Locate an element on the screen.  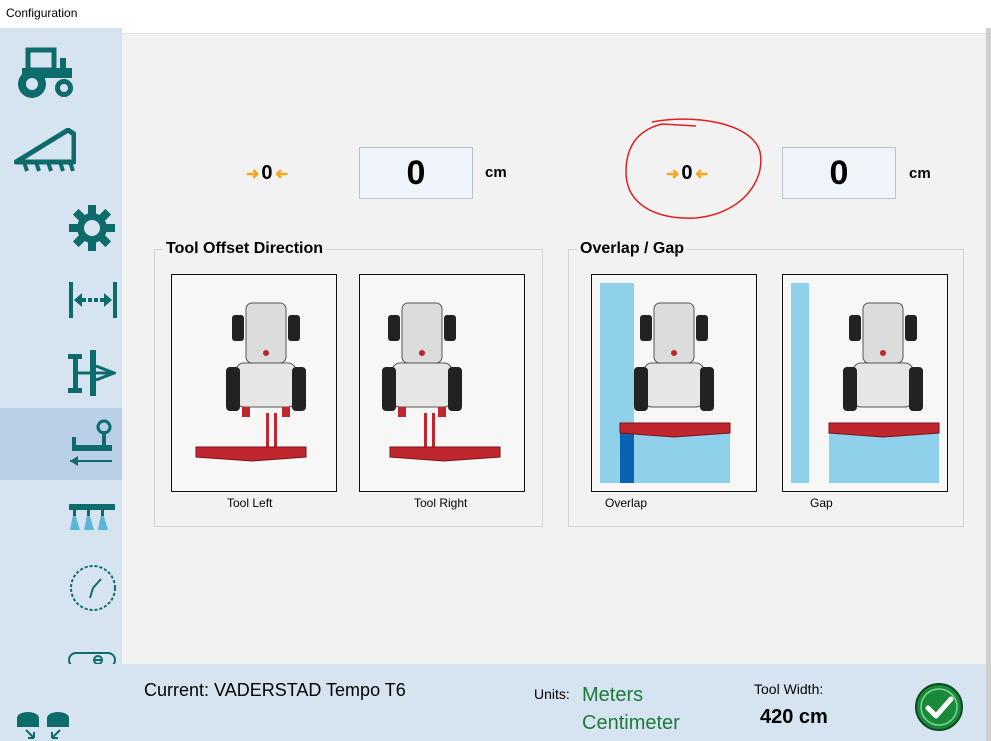
units-label: Units: is located at coordinates (552, 694).